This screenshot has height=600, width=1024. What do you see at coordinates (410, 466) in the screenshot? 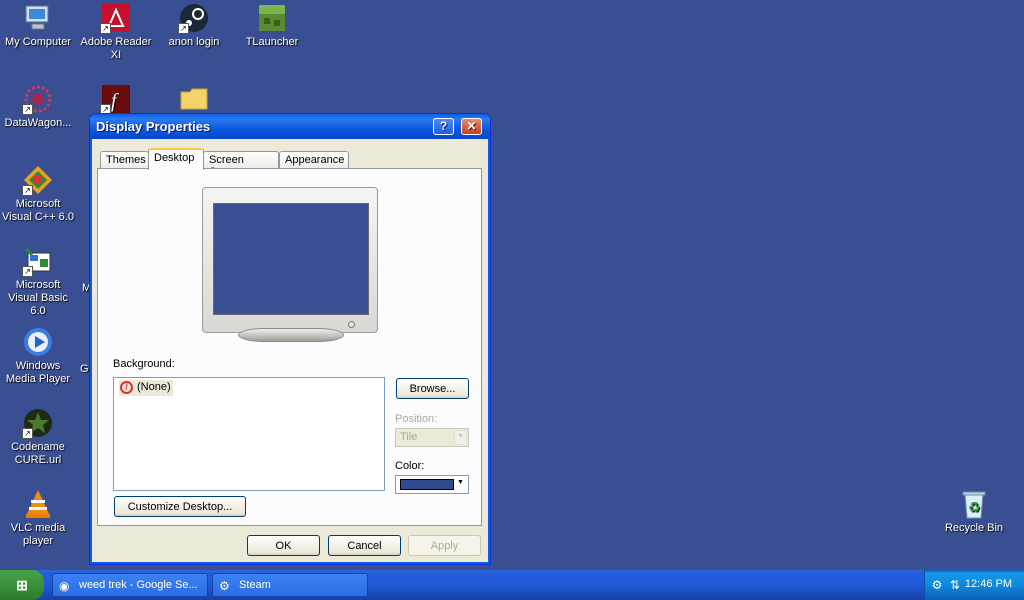
I see `color-label: Color:` at bounding box center [410, 466].